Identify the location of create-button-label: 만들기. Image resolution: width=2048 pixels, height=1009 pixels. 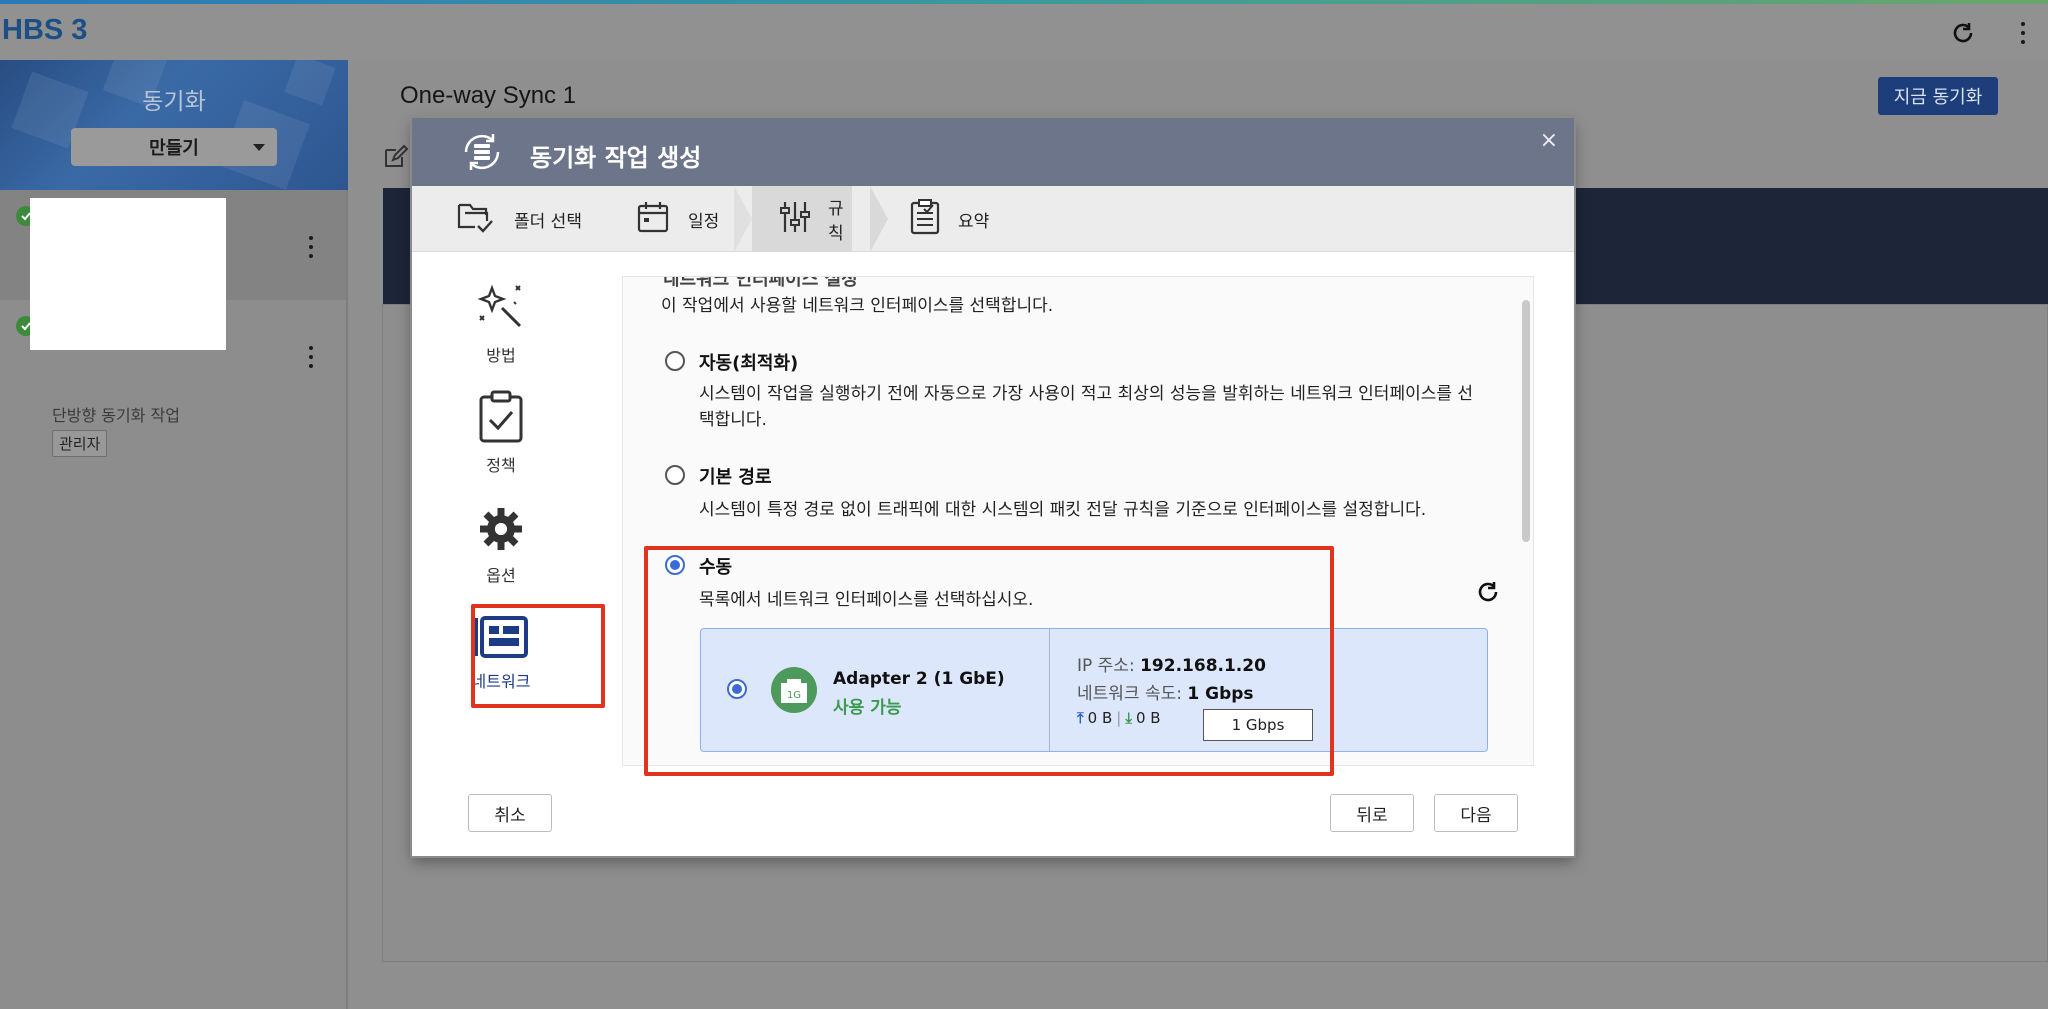
(174, 148).